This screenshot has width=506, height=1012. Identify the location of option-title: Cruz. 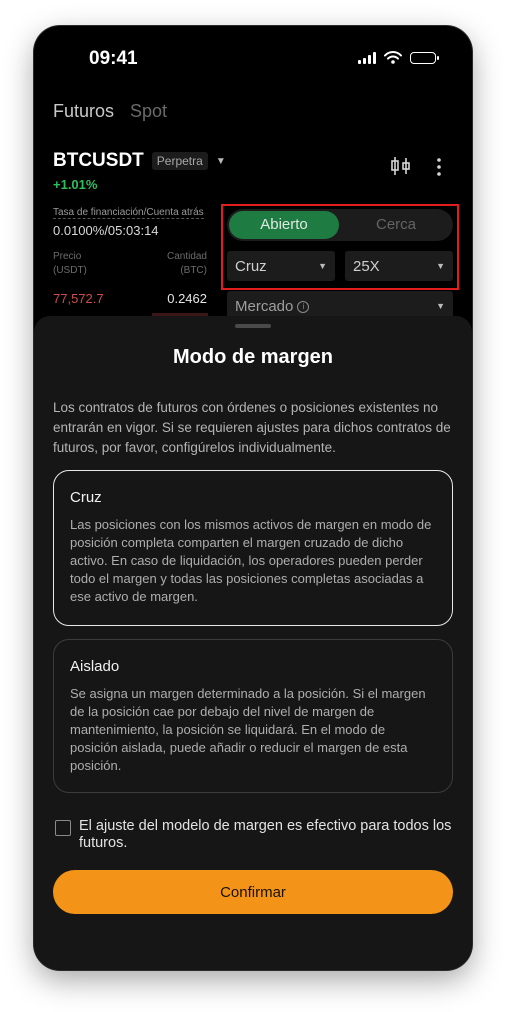
(86, 497).